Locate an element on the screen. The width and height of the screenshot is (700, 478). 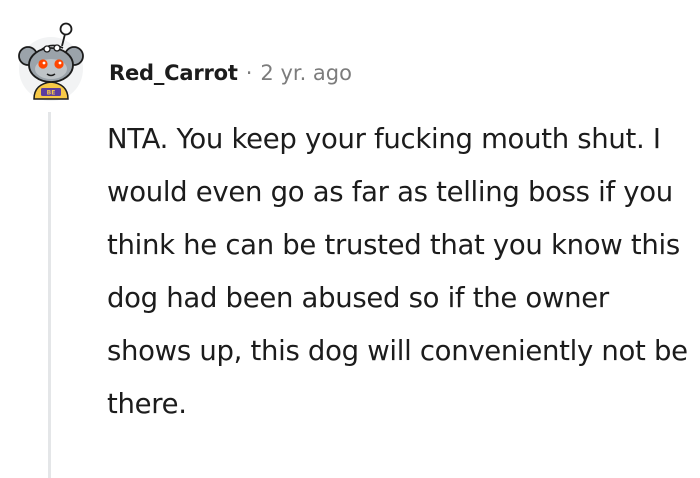
snoo-avatar-icon: BE is located at coordinates (51, 61).